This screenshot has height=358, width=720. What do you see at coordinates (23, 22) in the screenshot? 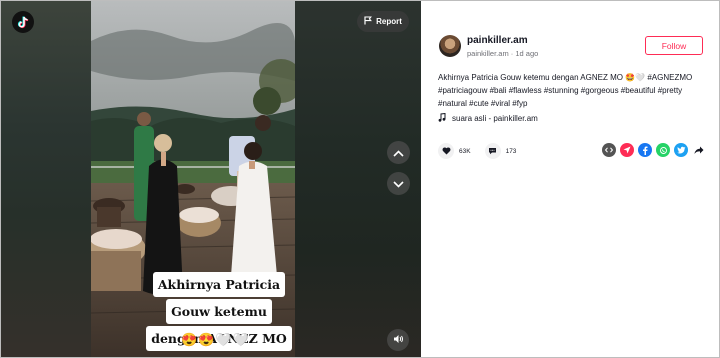
I see `tiktok-logo-icon` at bounding box center [23, 22].